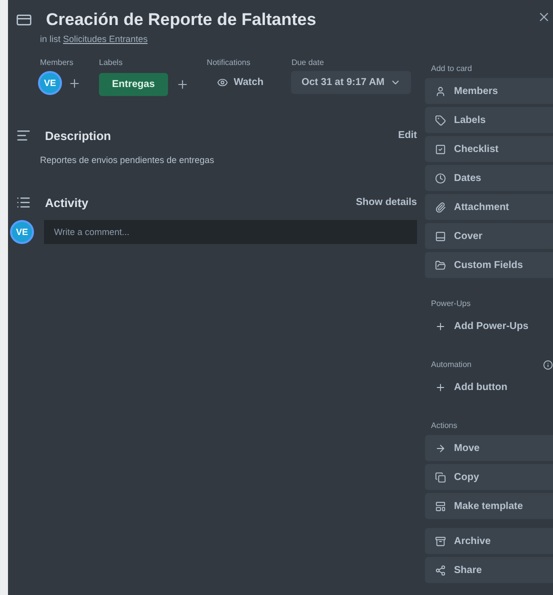  I want to click on show-details-button: Show details, so click(386, 202).